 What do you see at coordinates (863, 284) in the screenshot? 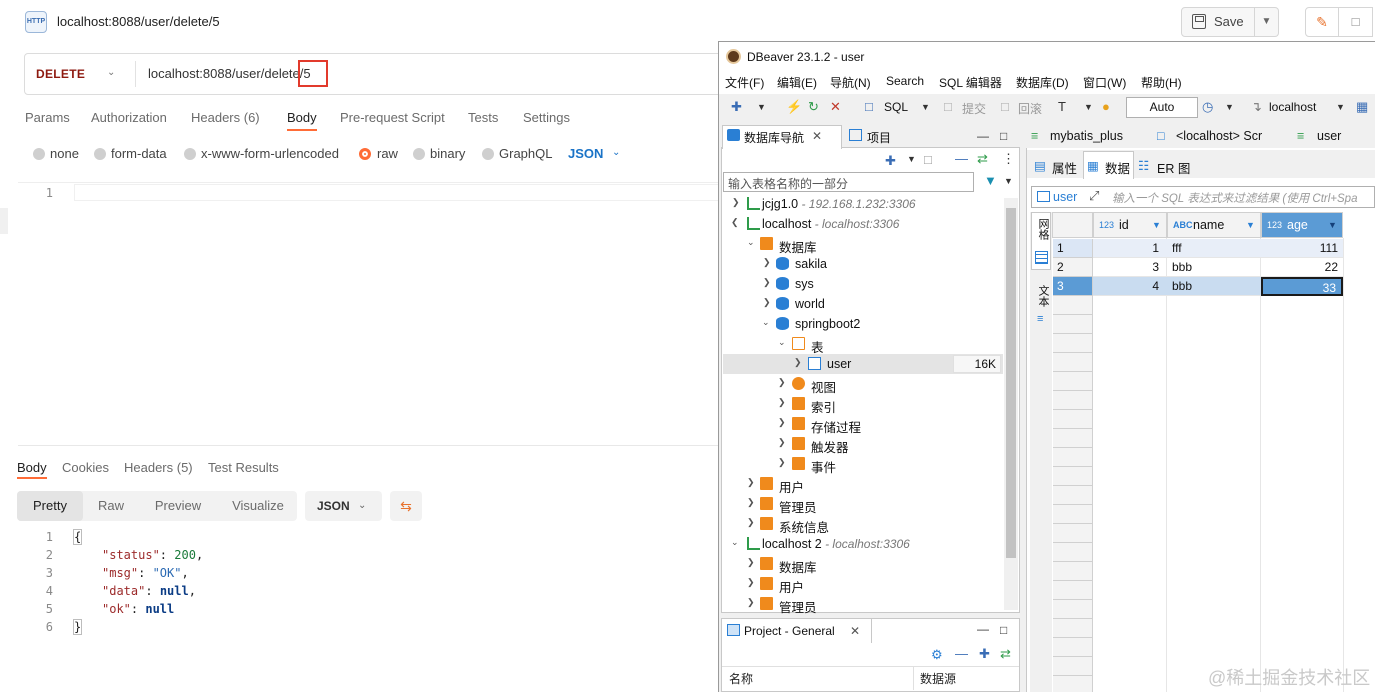
I see `tree-item-database: ❯ sys` at bounding box center [863, 284].